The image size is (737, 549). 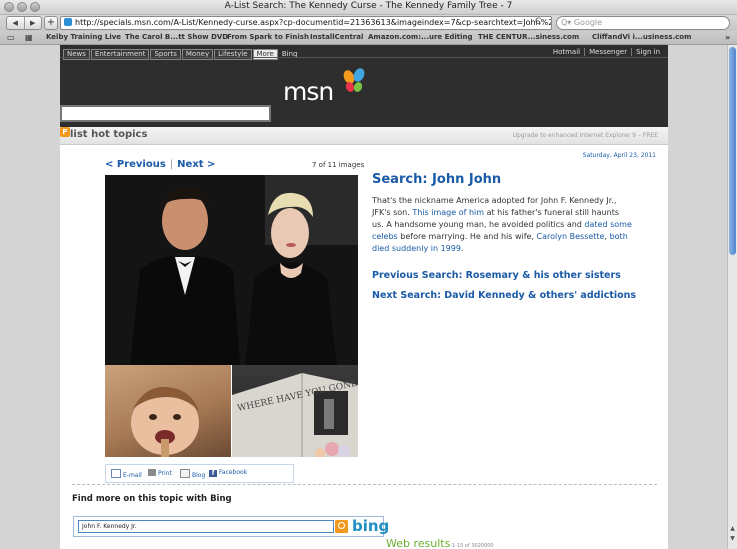 What do you see at coordinates (192, 474) in the screenshot?
I see `blog-share: Blog` at bounding box center [192, 474].